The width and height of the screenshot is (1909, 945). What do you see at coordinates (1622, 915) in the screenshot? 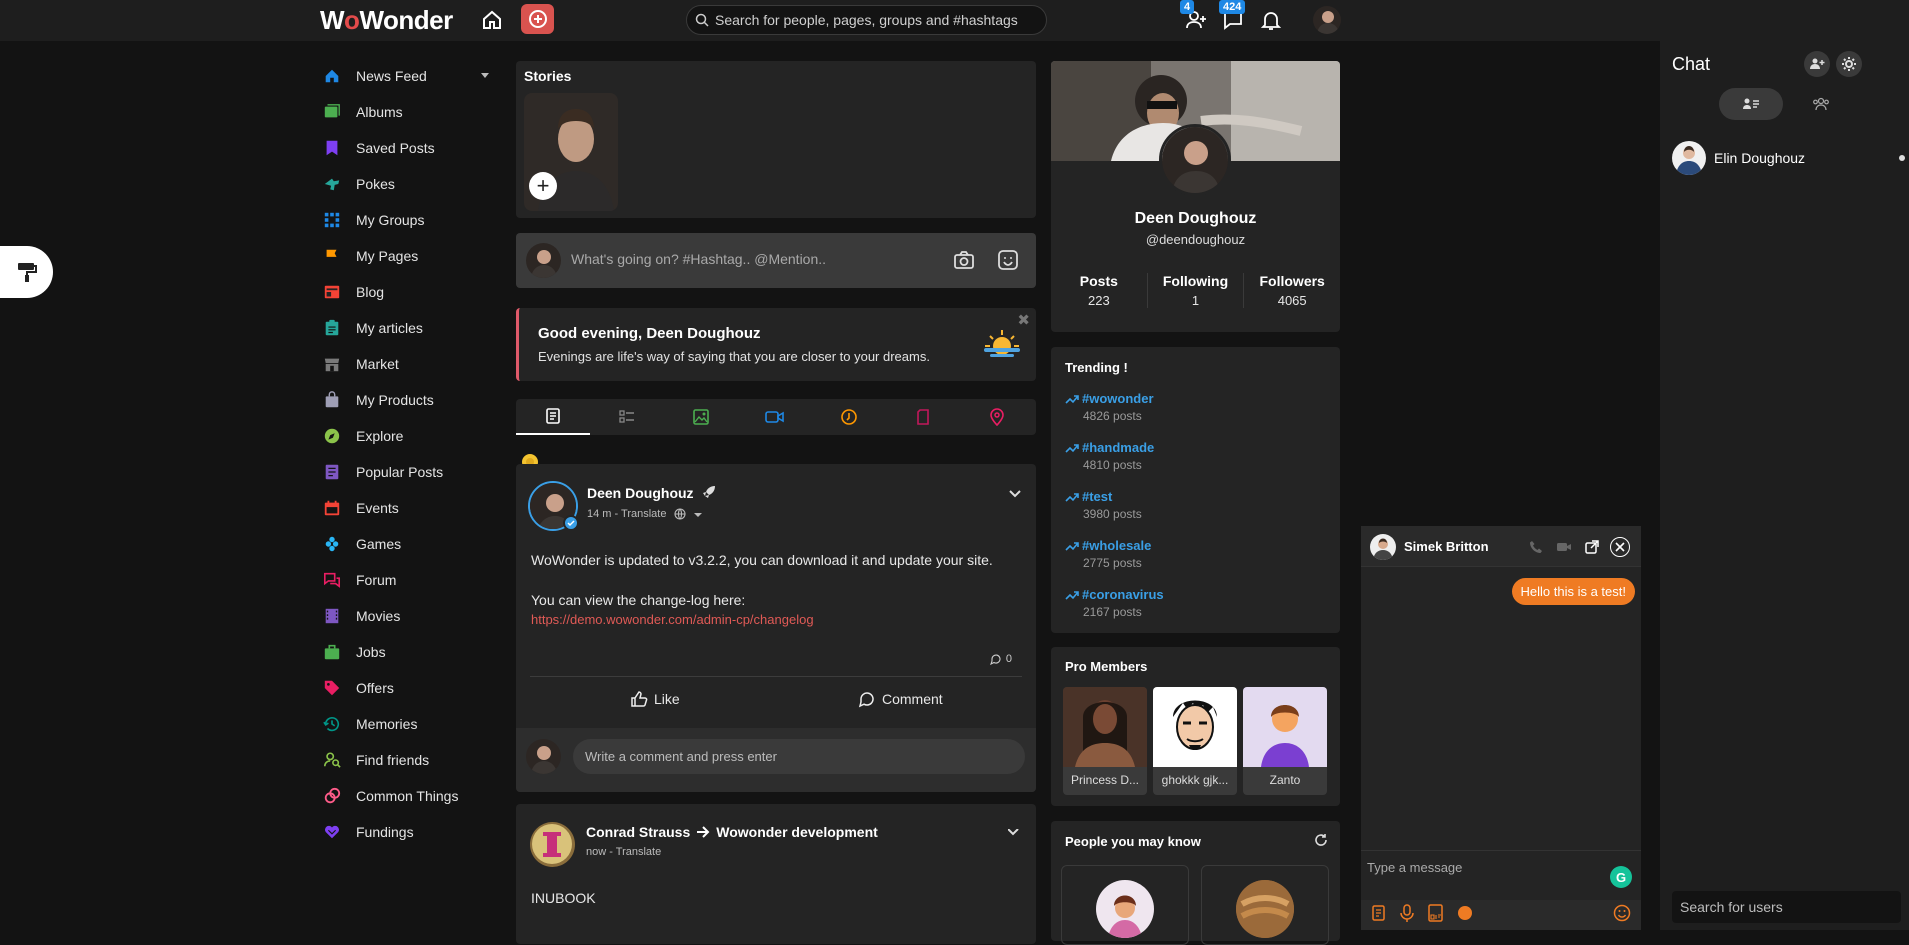
I see `emoji-icon` at bounding box center [1622, 915].